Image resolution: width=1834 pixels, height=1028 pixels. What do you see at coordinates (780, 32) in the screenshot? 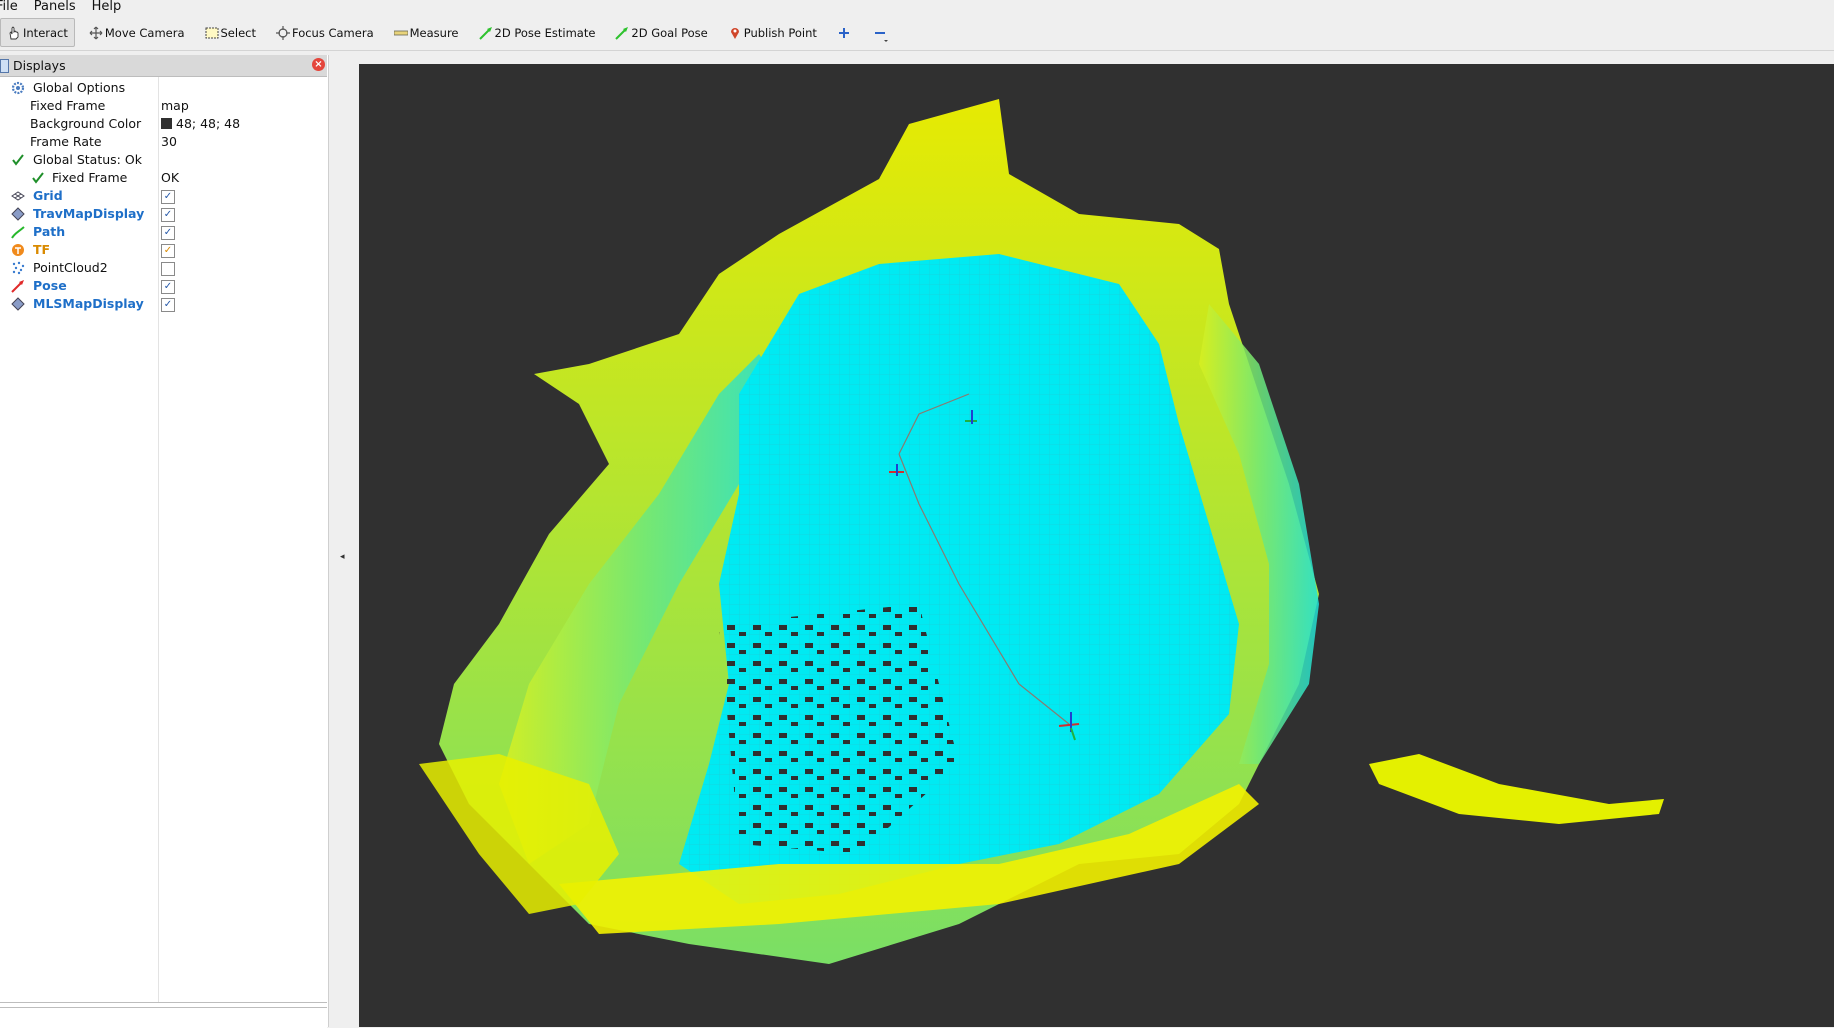
I see `publish-point-label: Publish Point` at bounding box center [780, 32].